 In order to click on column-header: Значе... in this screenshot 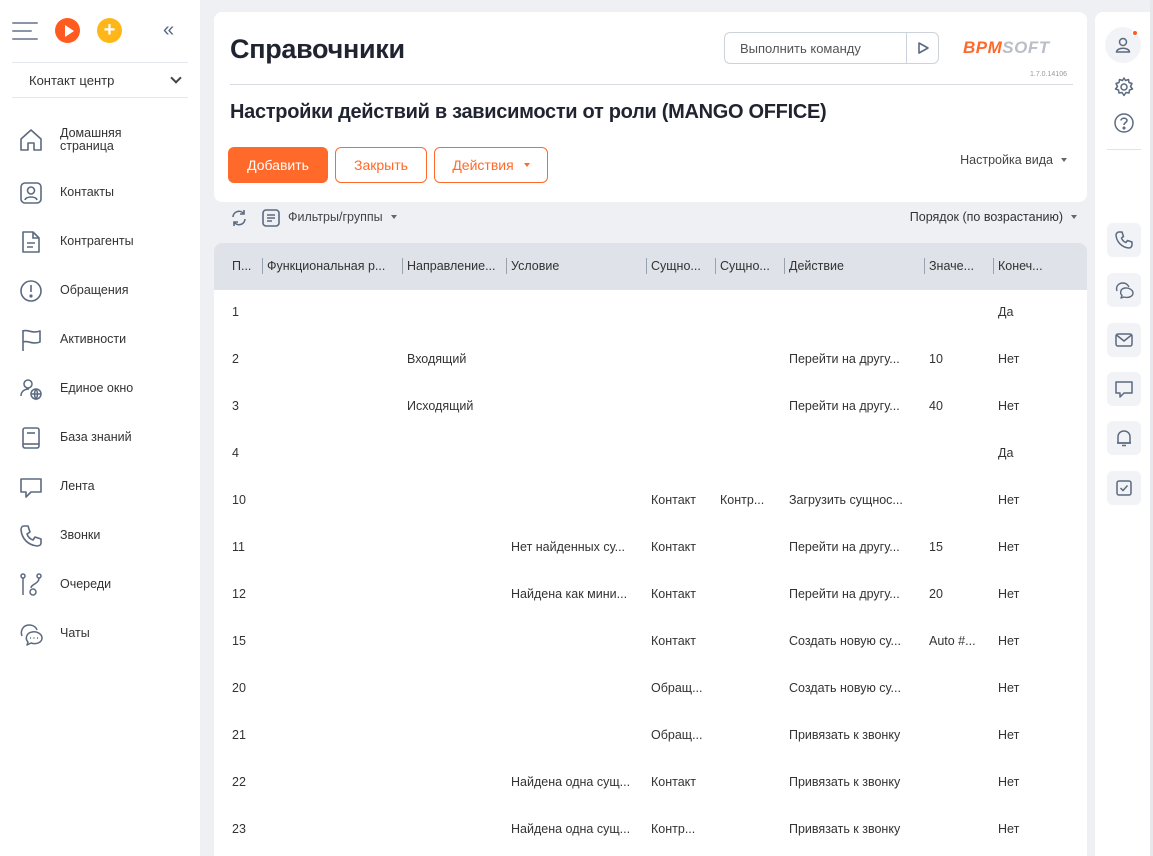, I will do `click(959, 266)`.